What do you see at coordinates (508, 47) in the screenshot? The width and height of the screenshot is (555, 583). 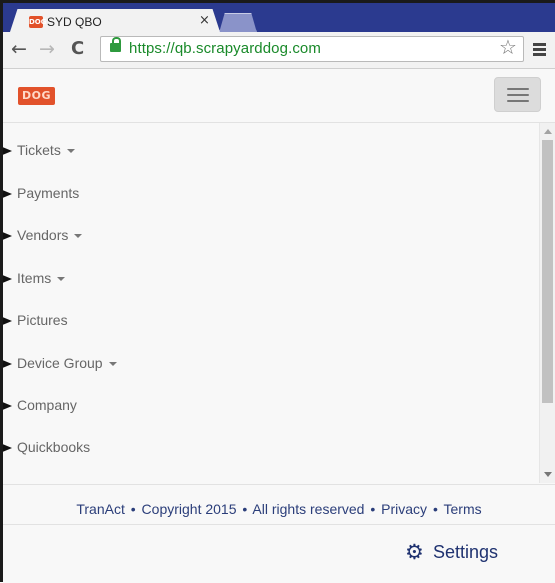 I see `star-icon: ☆` at bounding box center [508, 47].